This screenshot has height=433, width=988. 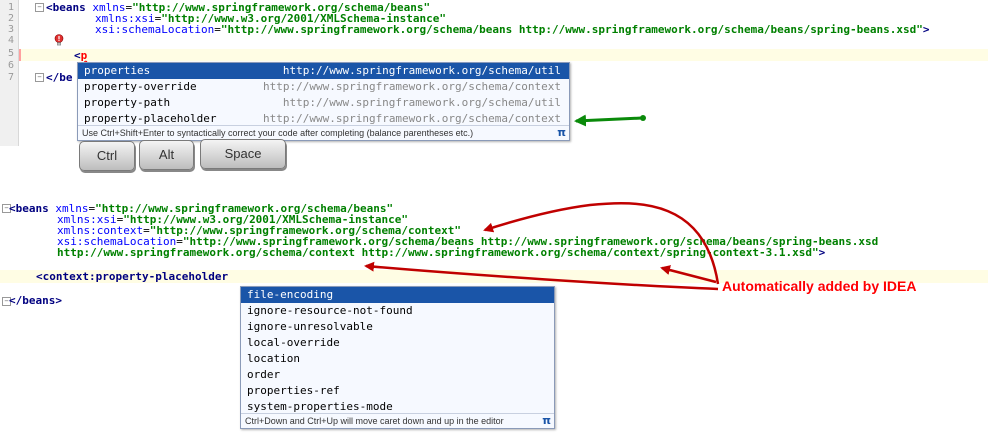 What do you see at coordinates (10, 65) in the screenshot?
I see `line-number: 6` at bounding box center [10, 65].